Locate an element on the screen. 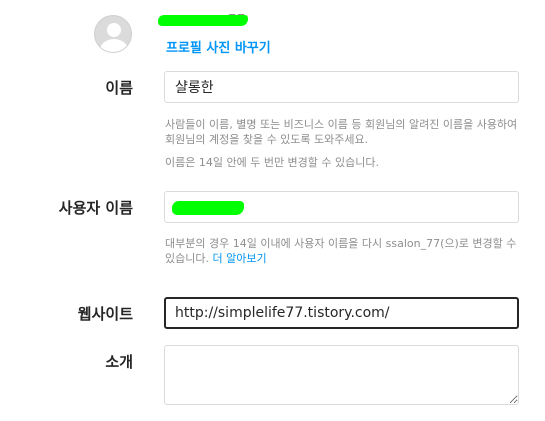  change-profile-photo-link: 프로필 사진 바꾸기 is located at coordinates (218, 46).